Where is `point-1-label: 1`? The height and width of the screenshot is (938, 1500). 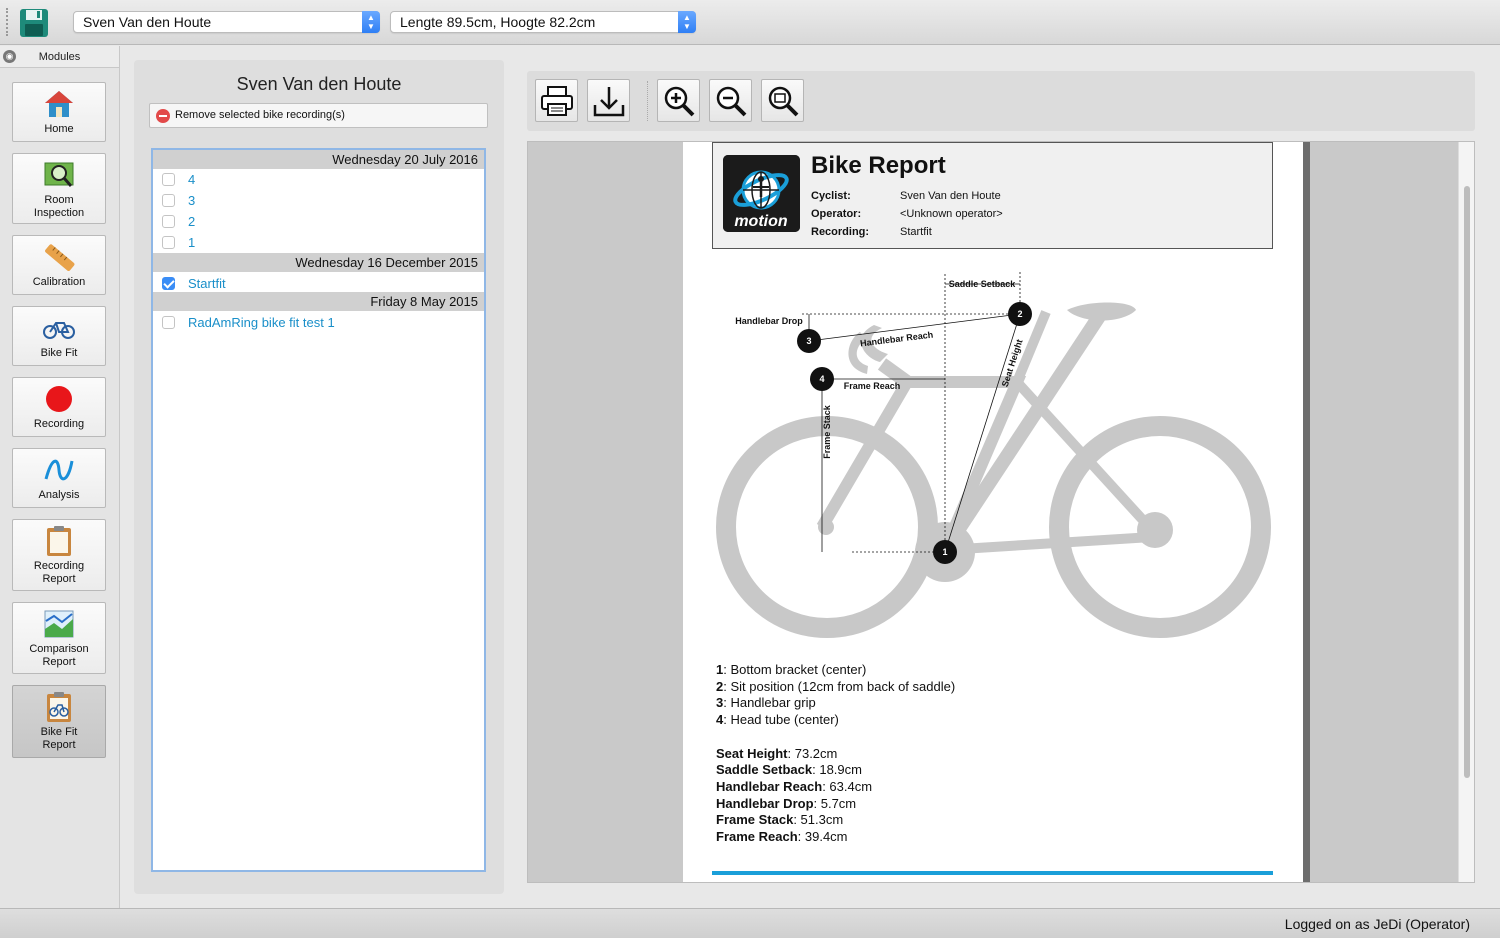 point-1-label: 1 is located at coordinates (944, 552).